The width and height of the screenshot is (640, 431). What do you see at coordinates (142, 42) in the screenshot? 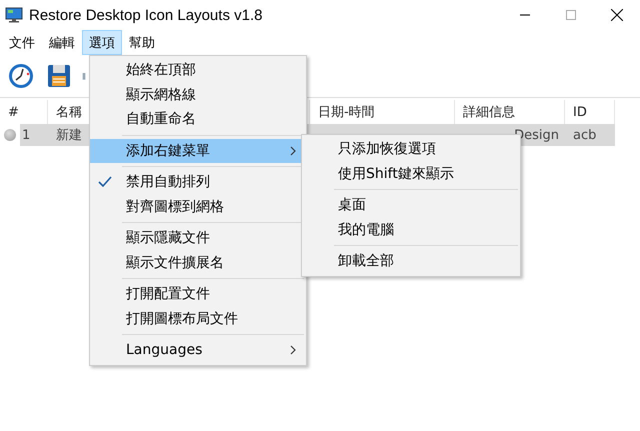
I see `menu-title: 幫助` at bounding box center [142, 42].